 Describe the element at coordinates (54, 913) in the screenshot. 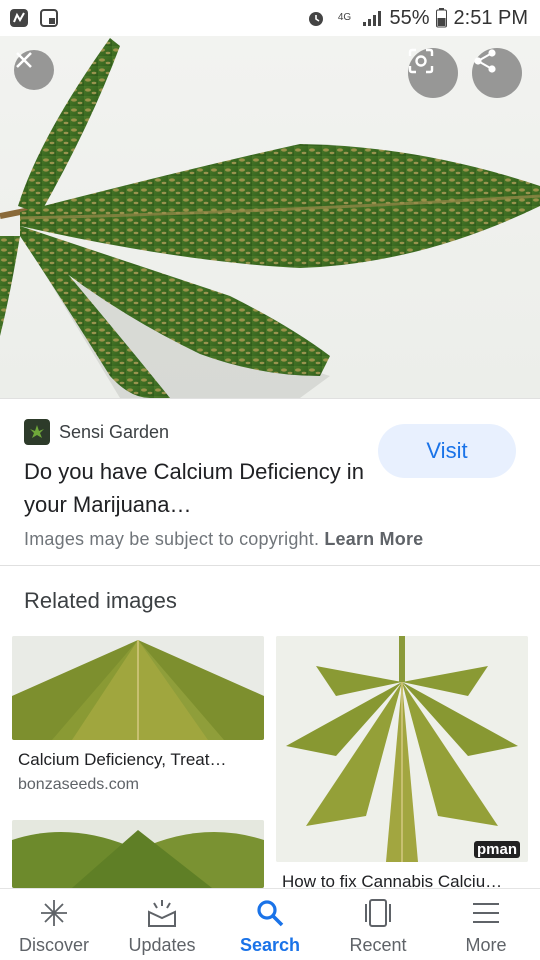

I see `discover-icon` at that location.